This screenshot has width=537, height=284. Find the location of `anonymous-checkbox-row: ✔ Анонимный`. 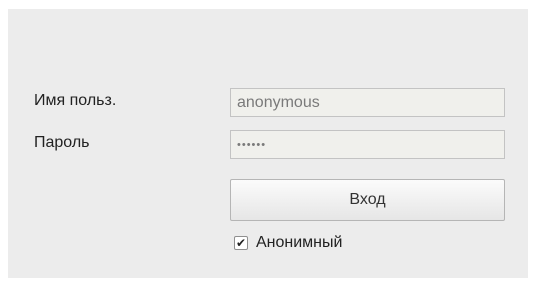

anonymous-checkbox-row: ✔ Анонимный is located at coordinates (288, 243).